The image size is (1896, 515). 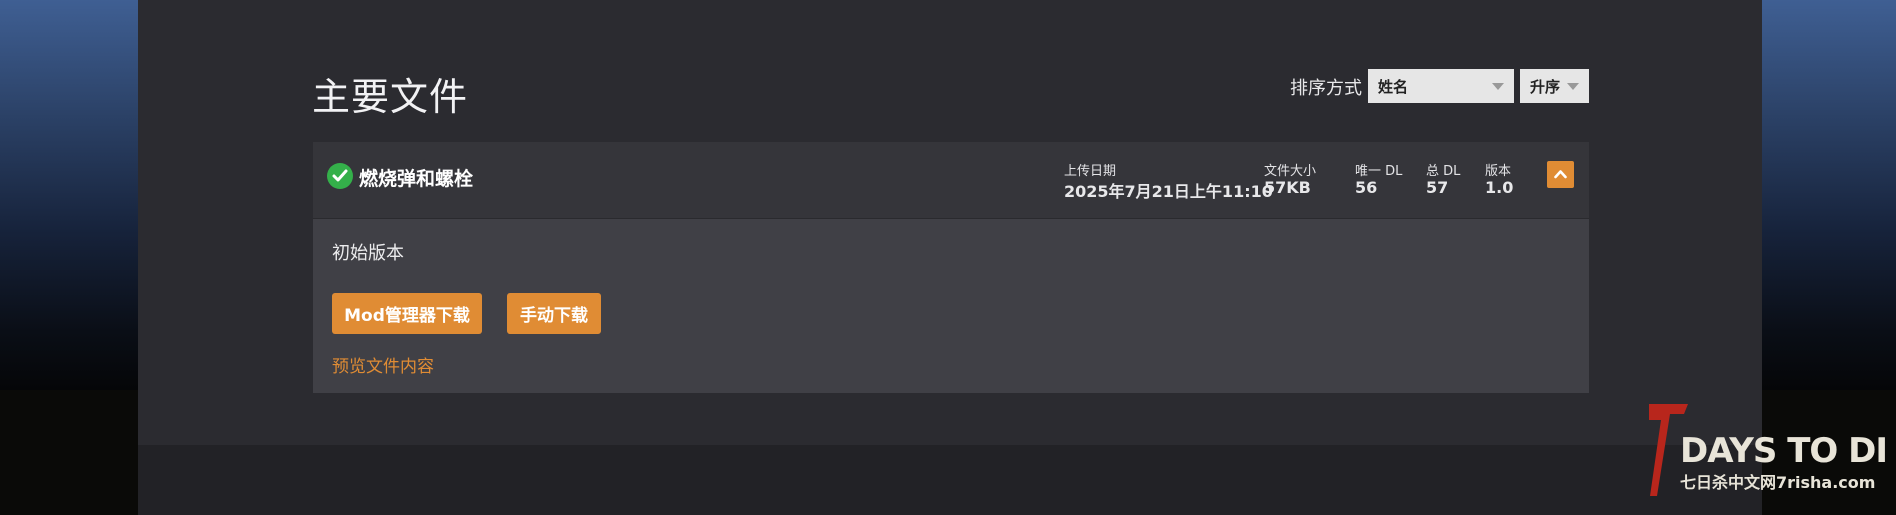 I want to click on sort-label: 排序方式, so click(x=1326, y=88).